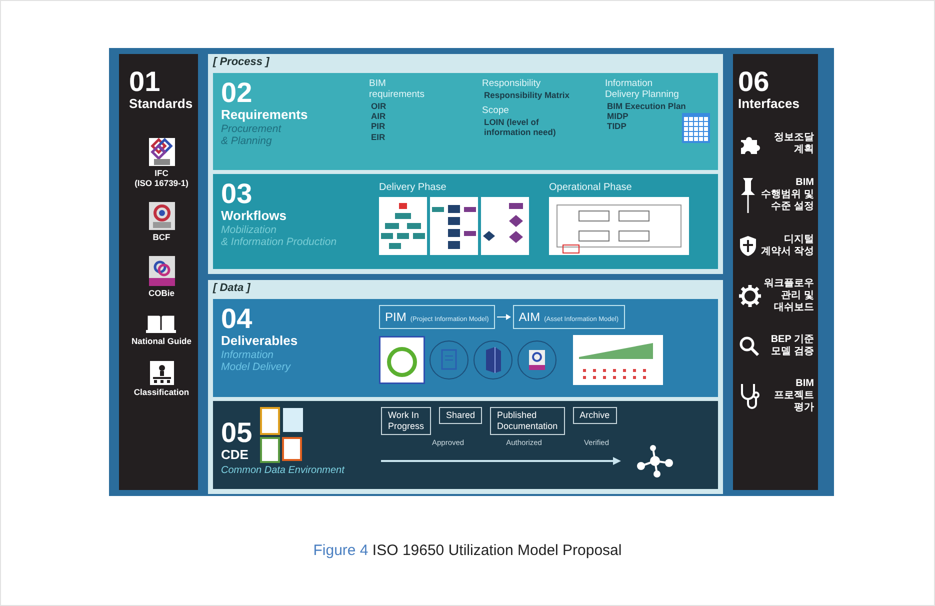 The image size is (935, 606). What do you see at coordinates (161, 271) in the screenshot?
I see `cobie-logo-icon` at bounding box center [161, 271].